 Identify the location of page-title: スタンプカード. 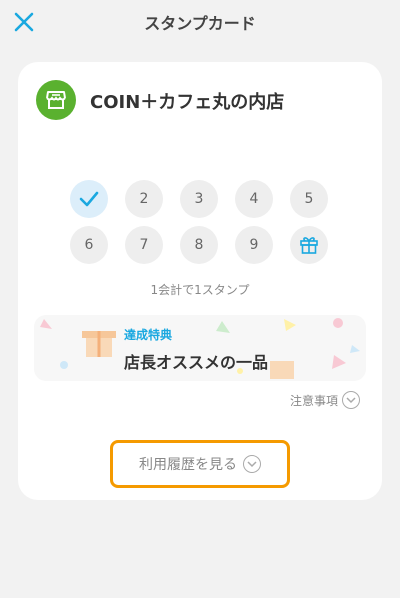
(200, 23).